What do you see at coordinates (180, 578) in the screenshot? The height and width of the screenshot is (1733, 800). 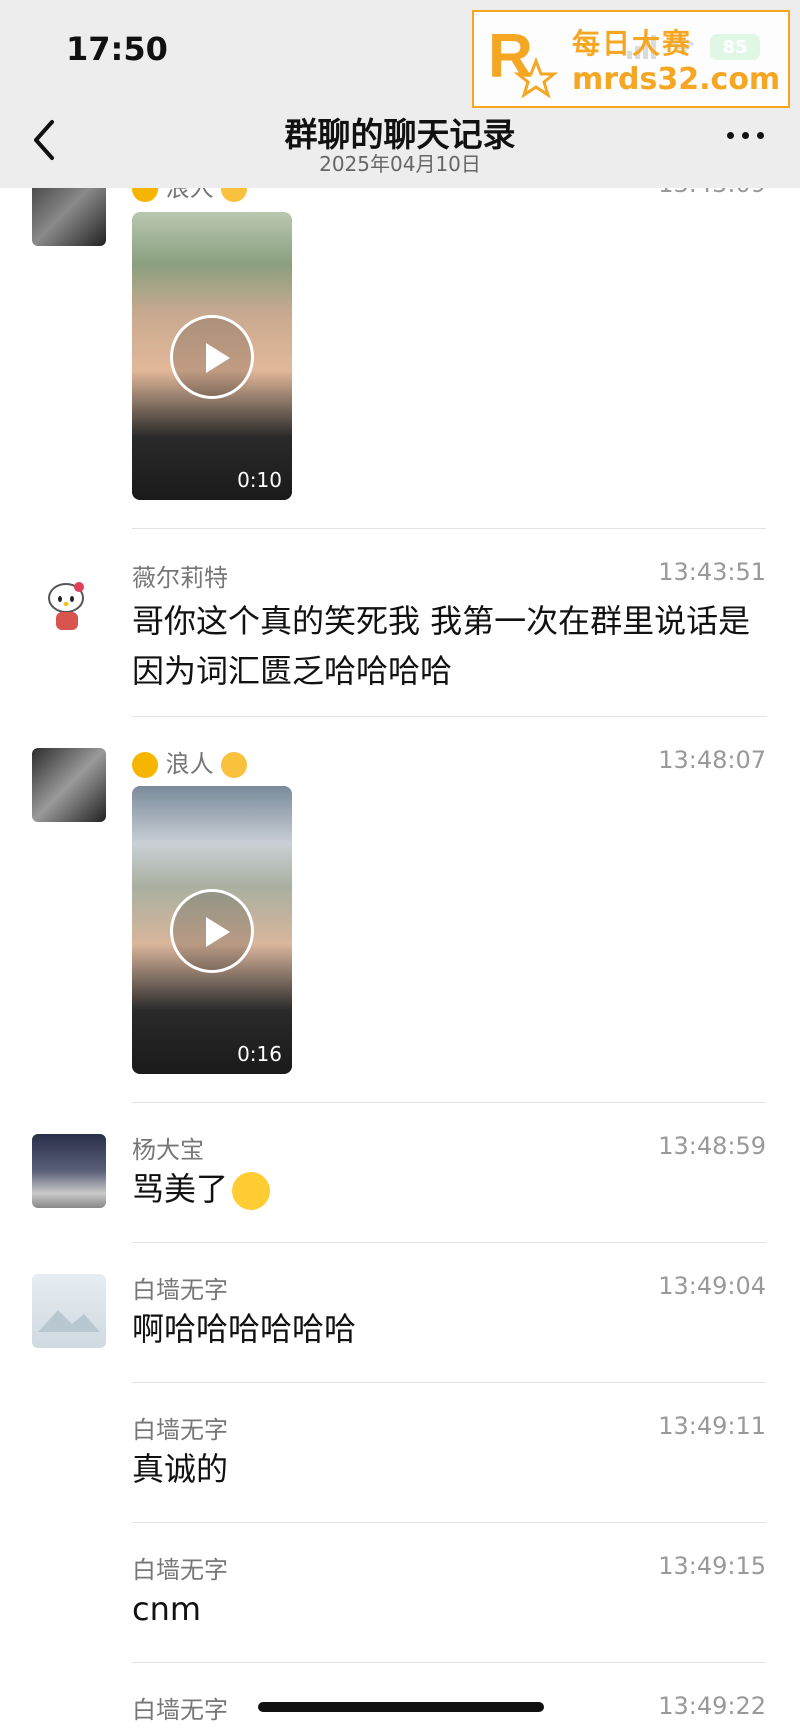 I see `sender-name: 薇尔莉特` at bounding box center [180, 578].